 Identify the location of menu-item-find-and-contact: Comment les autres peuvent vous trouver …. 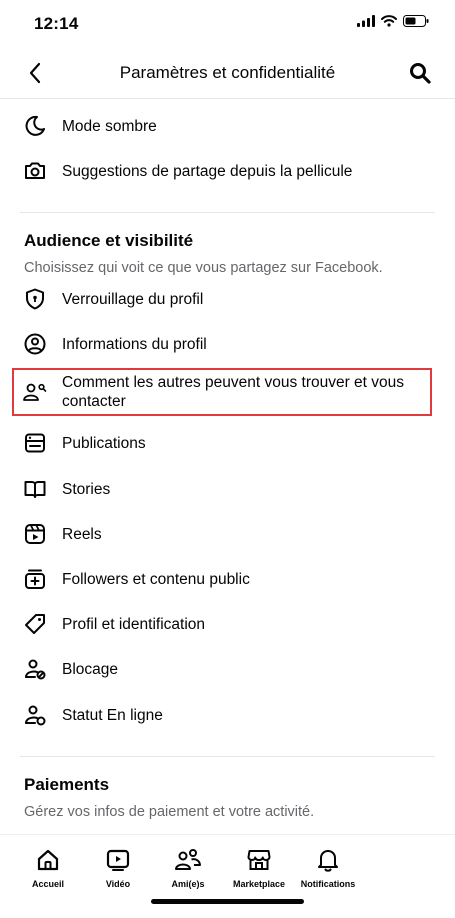
(227, 392).